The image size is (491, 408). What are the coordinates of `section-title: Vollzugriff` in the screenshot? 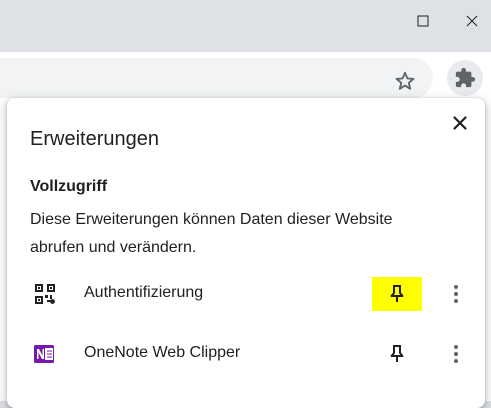 It's located at (69, 186).